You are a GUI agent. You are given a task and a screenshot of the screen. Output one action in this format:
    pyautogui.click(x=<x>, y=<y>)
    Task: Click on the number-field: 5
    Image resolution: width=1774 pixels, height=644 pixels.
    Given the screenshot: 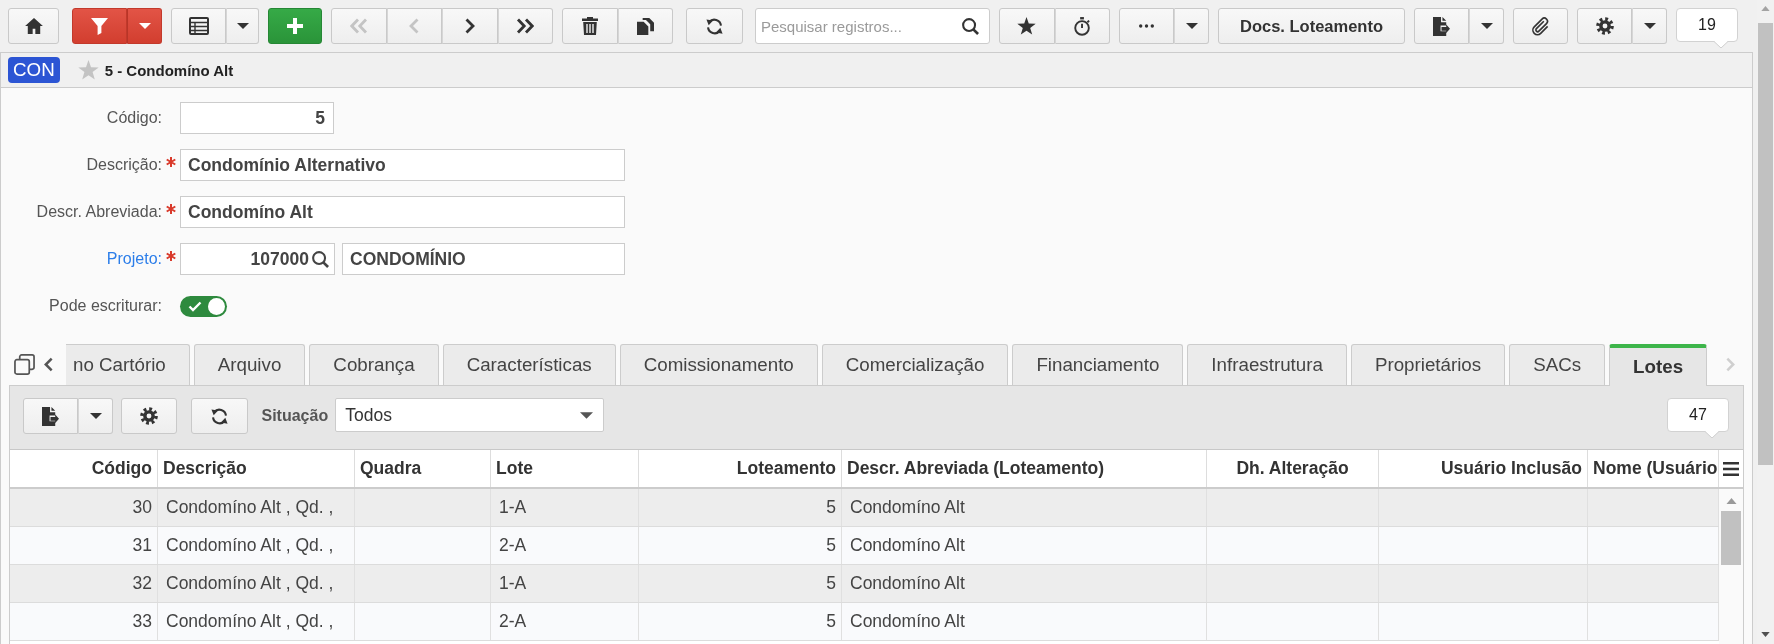 What is the action you would take?
    pyautogui.click(x=257, y=118)
    